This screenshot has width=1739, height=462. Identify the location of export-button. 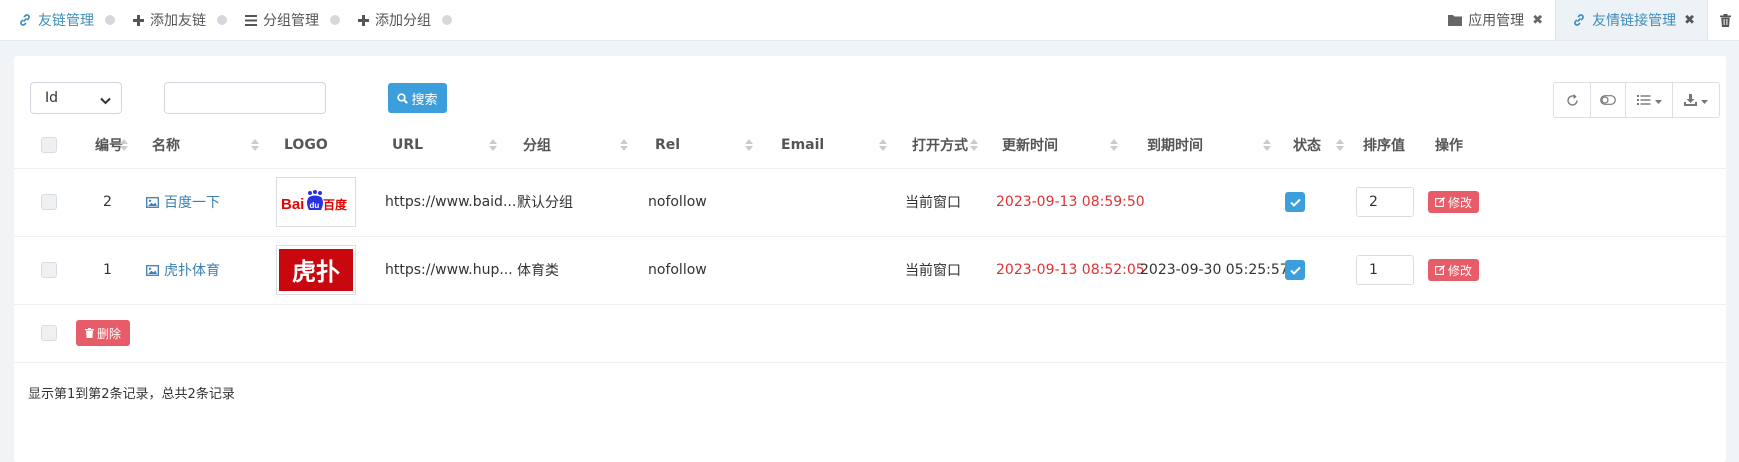
(1695, 100).